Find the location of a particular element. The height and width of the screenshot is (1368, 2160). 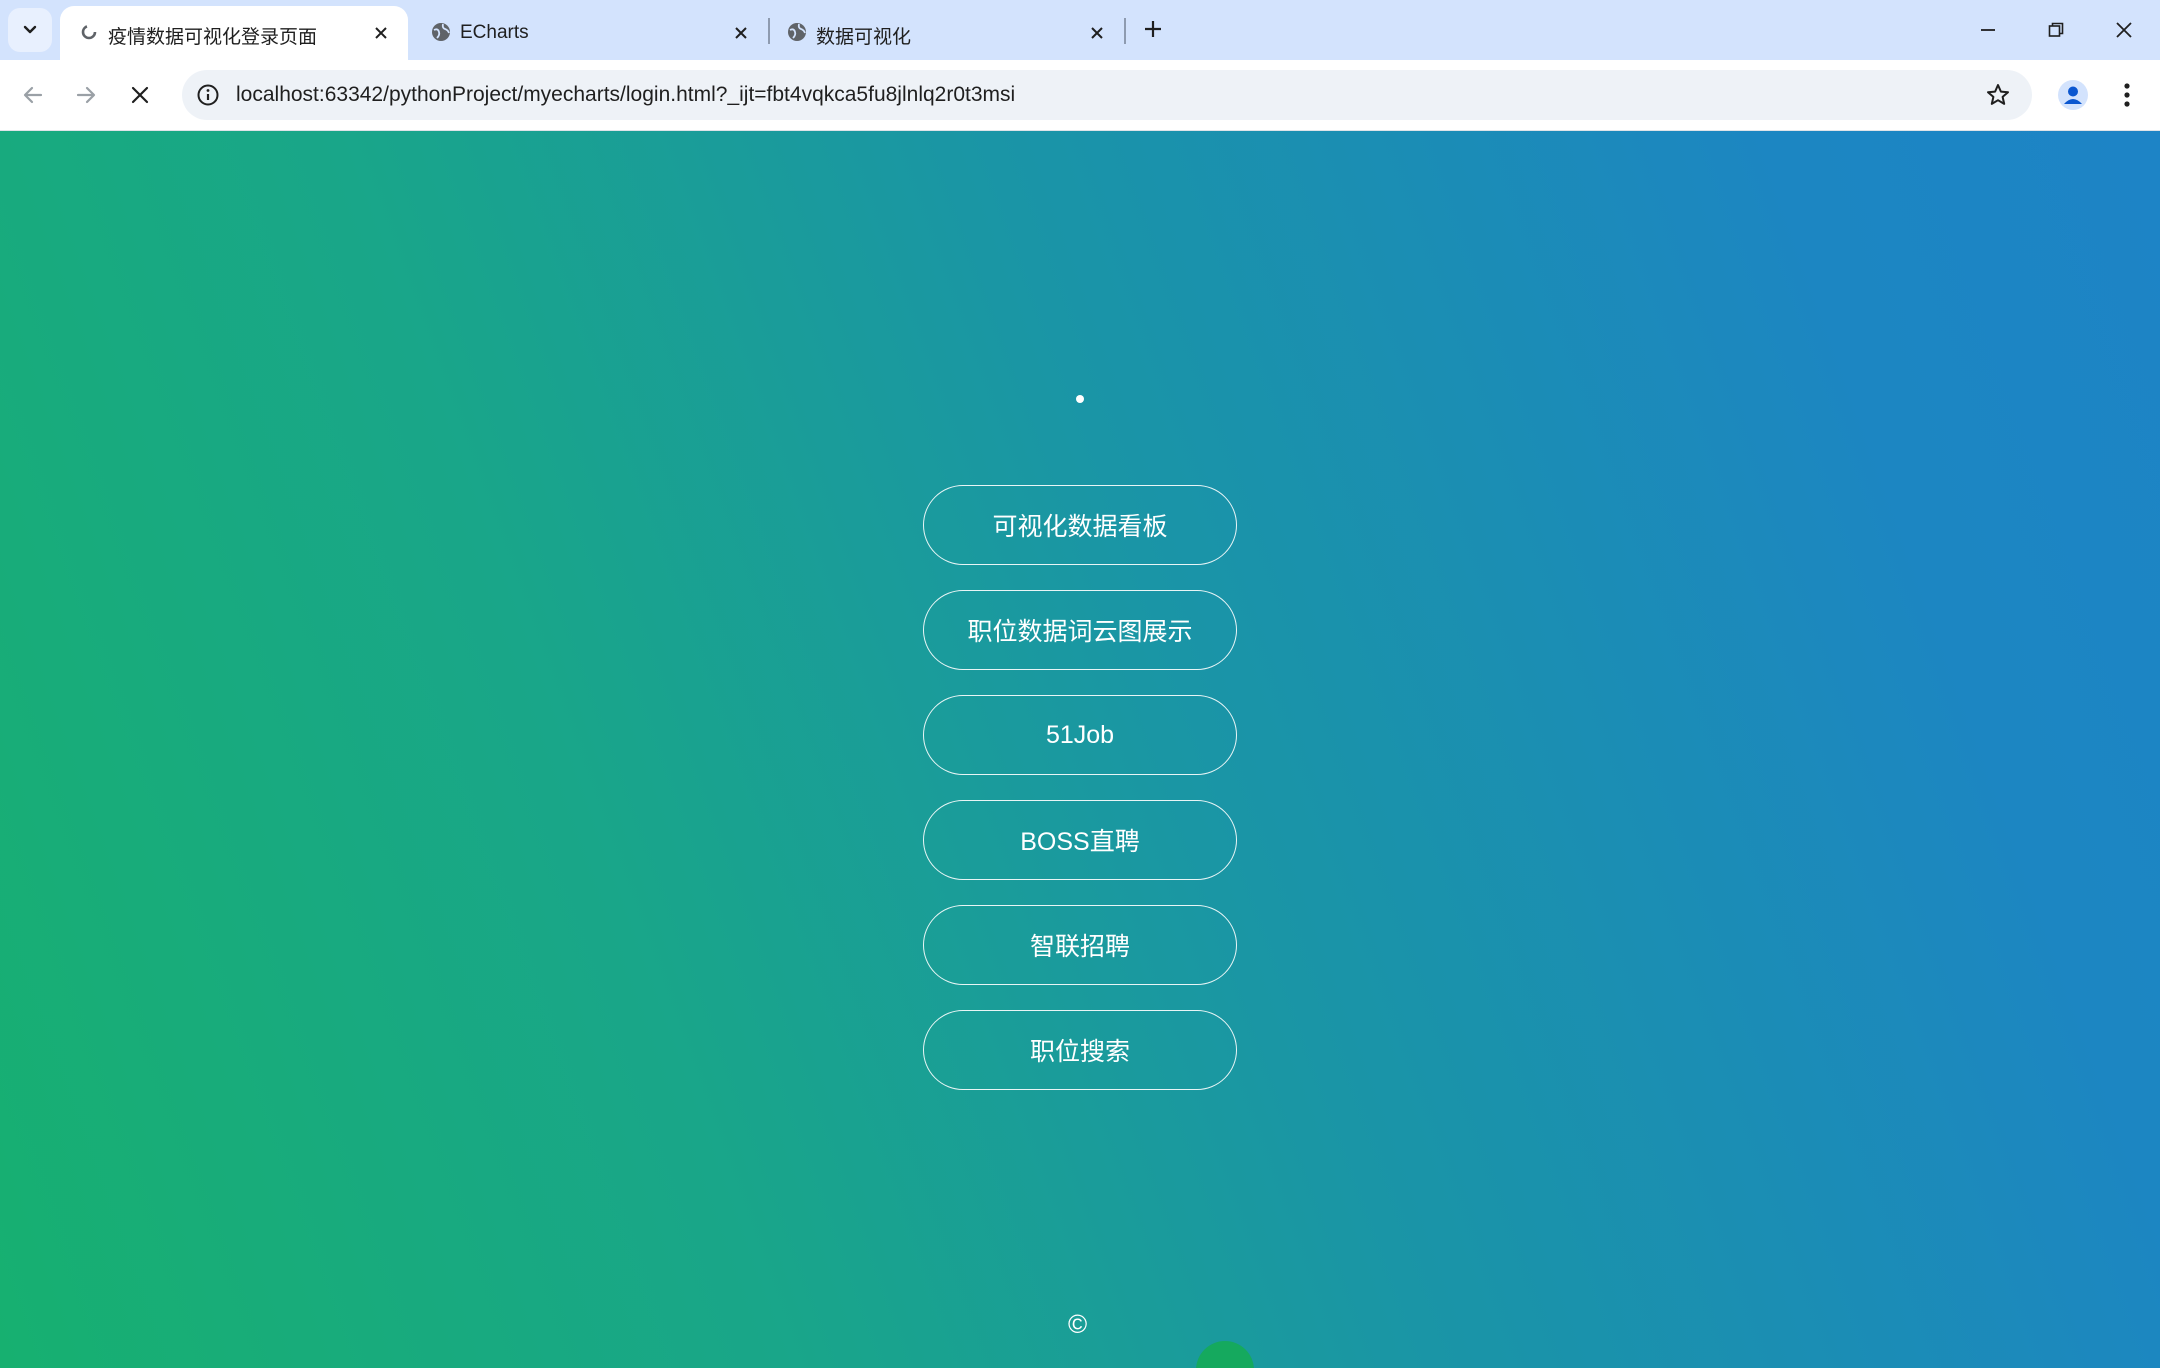

tab-title: ECharts is located at coordinates (494, 32).